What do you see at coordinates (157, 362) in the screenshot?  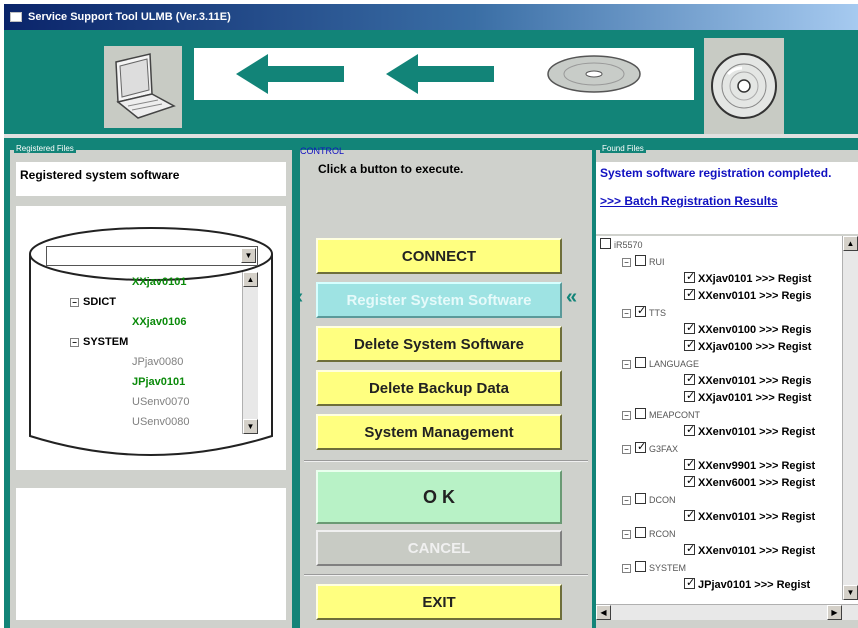 I see `tree-item: JPjav0080` at bounding box center [157, 362].